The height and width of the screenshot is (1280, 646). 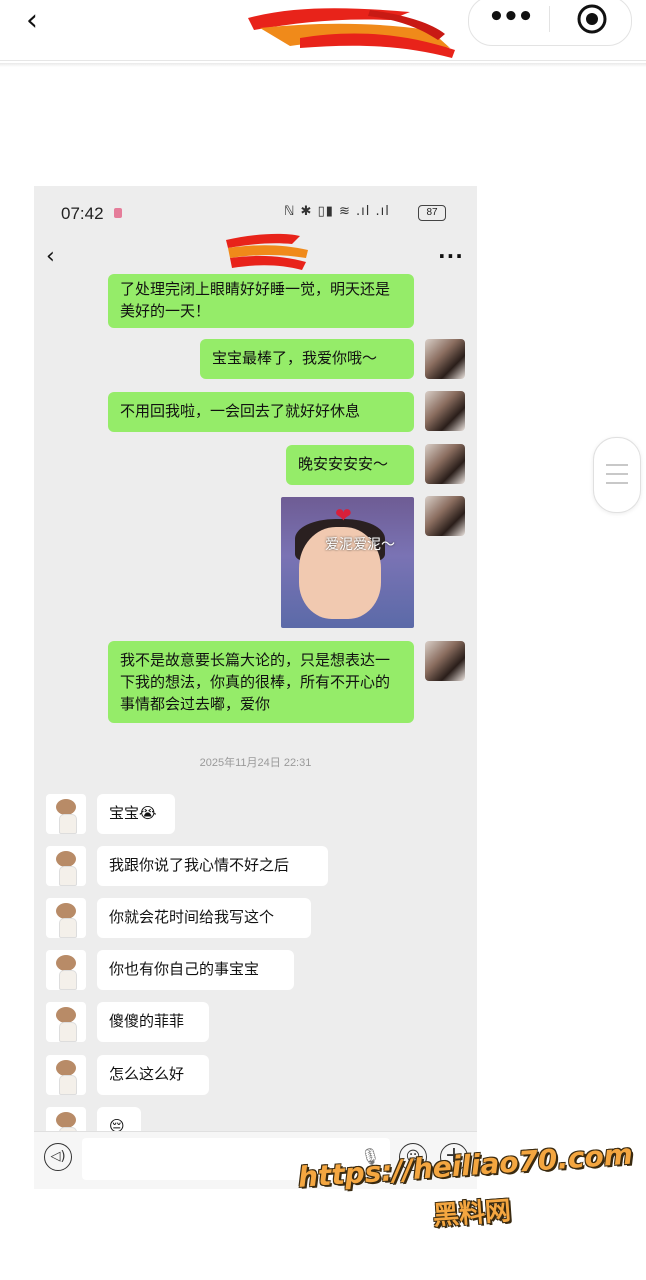 What do you see at coordinates (295, 358) in the screenshot?
I see `message-text: 宝宝最棒了，我爱你哦～` at bounding box center [295, 358].